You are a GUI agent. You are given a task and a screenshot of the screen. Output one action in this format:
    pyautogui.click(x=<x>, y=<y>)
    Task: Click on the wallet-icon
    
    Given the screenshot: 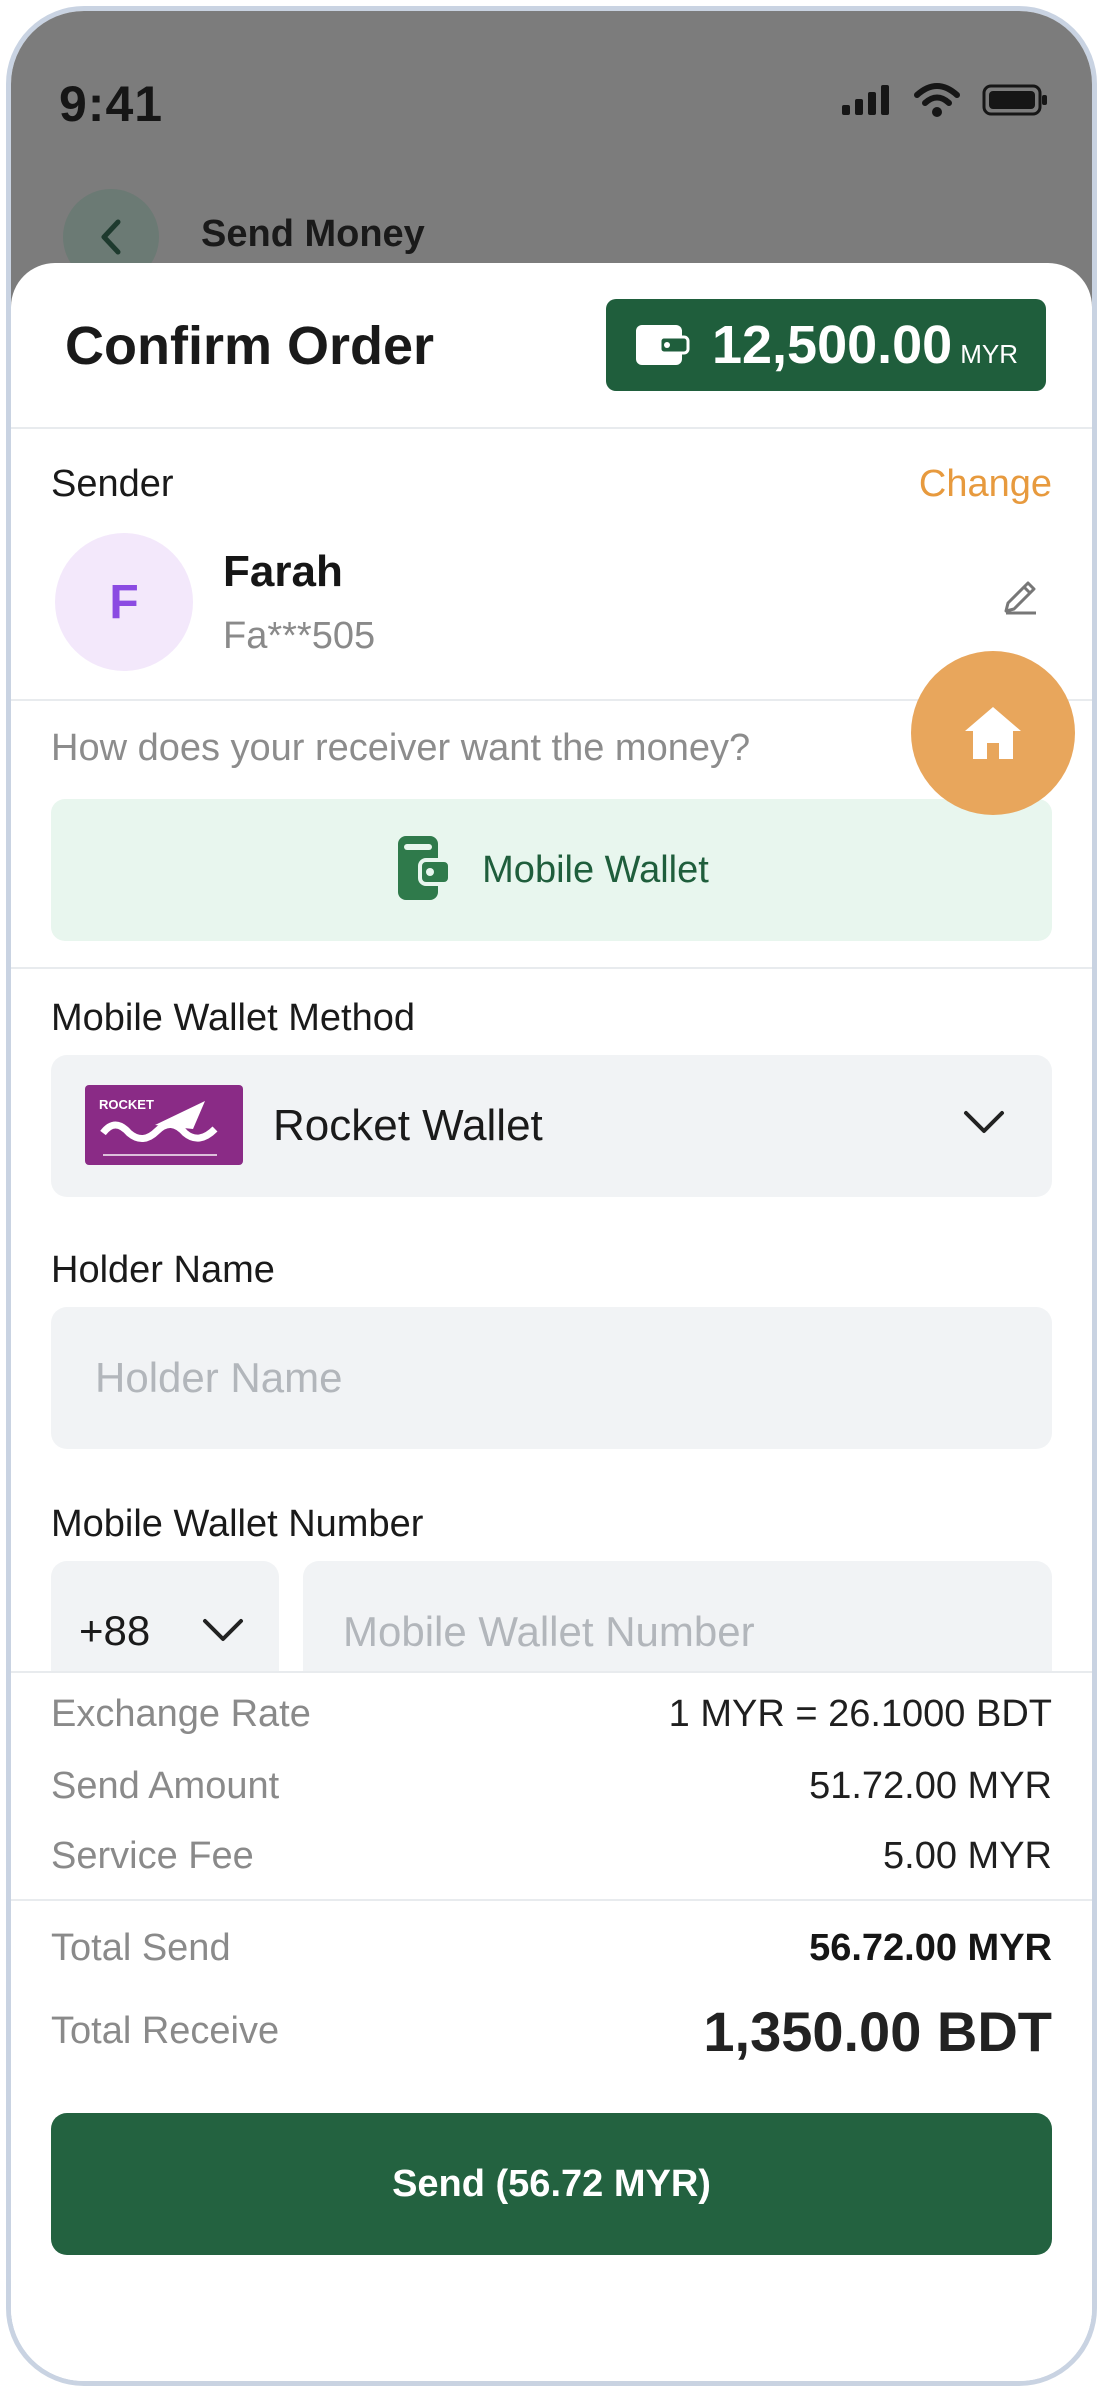 What is the action you would take?
    pyautogui.click(x=662, y=345)
    